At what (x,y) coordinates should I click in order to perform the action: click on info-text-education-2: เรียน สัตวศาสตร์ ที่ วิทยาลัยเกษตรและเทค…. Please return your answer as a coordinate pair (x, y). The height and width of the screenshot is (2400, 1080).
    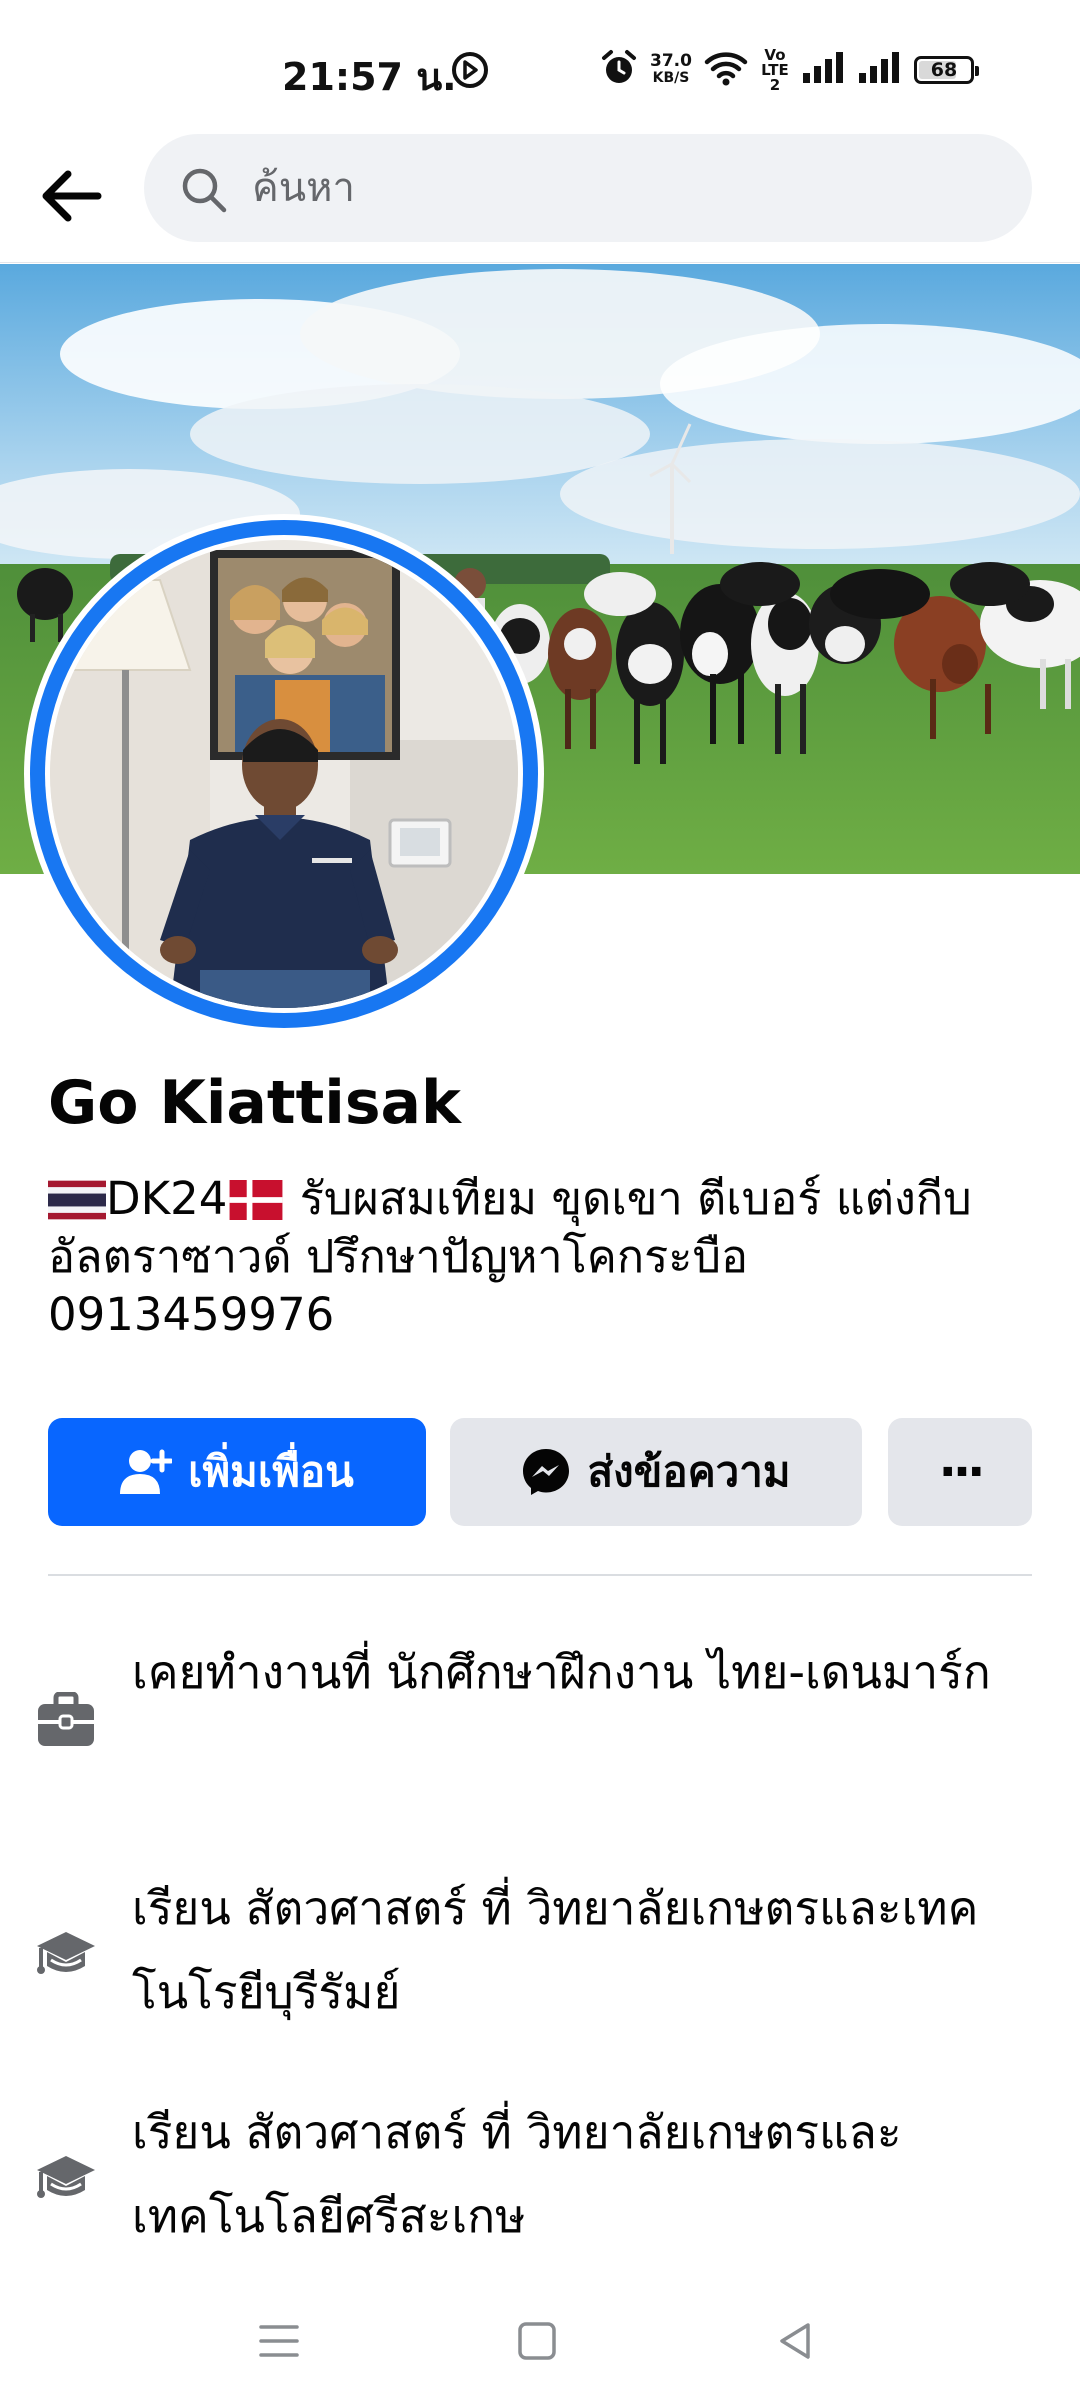
    Looking at the image, I should click on (517, 2174).